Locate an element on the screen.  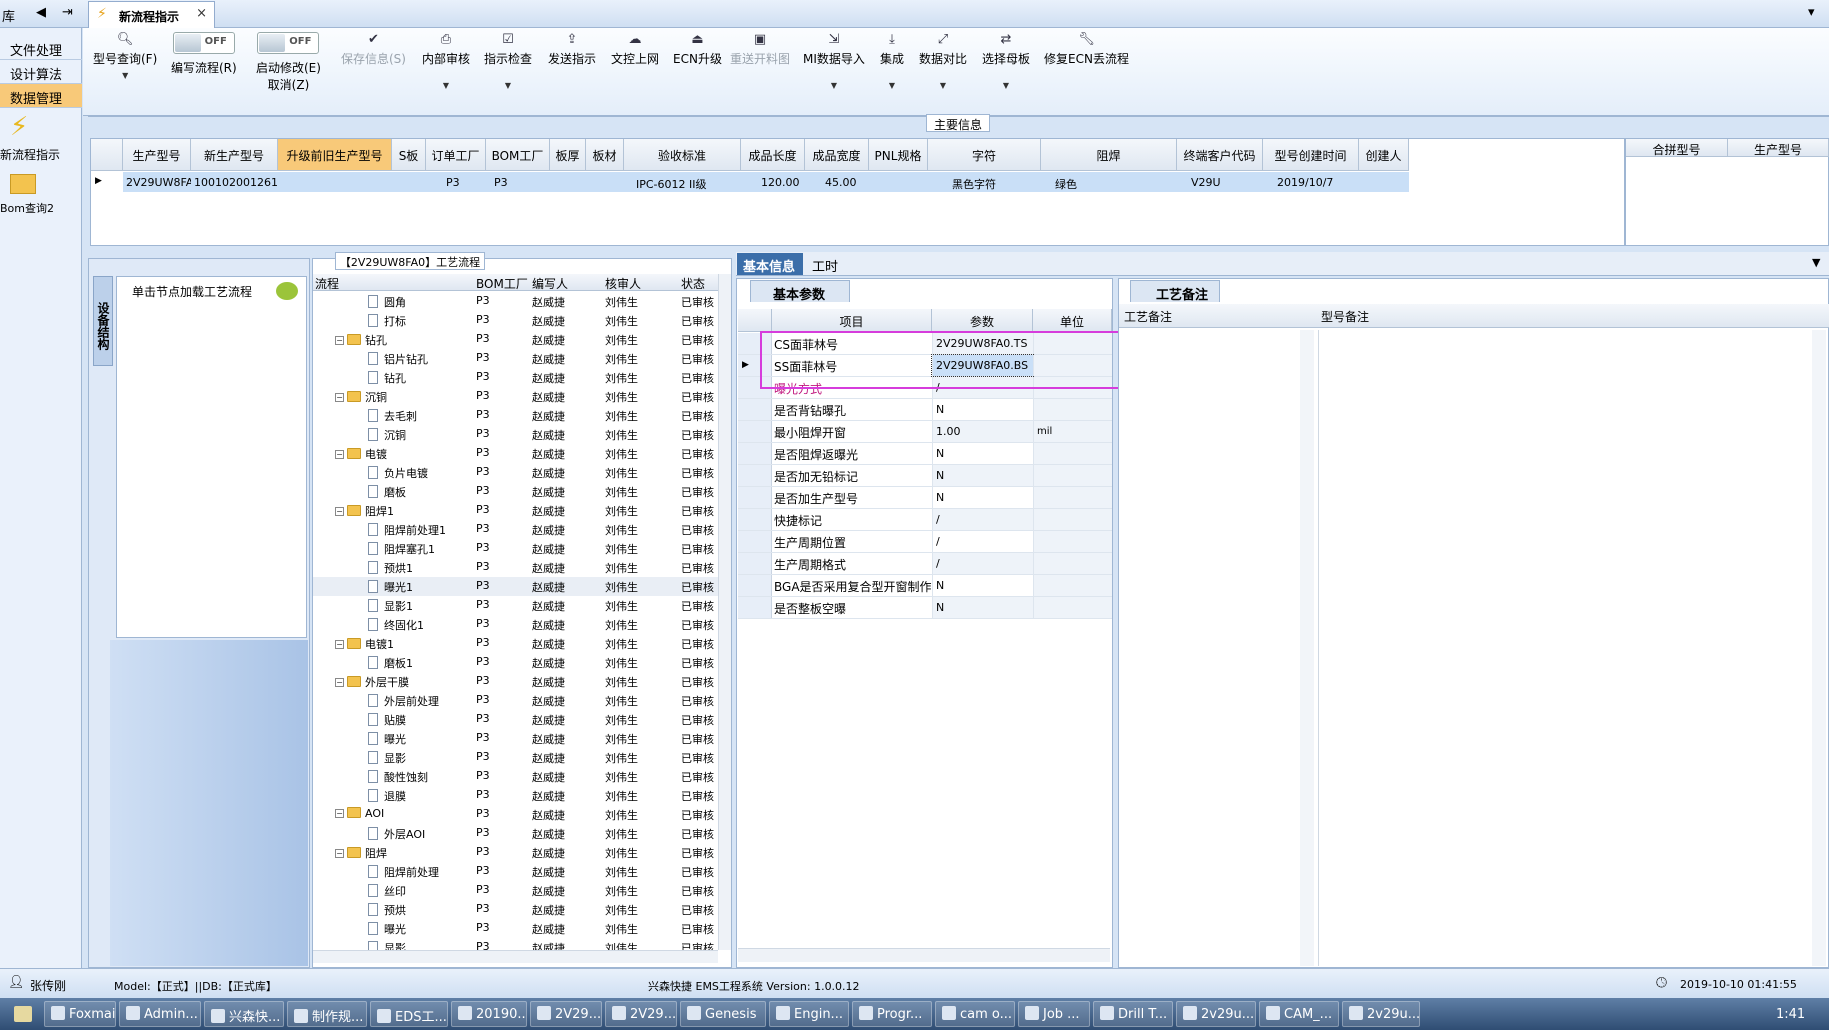
param-value: / is located at coordinates (982, 541).